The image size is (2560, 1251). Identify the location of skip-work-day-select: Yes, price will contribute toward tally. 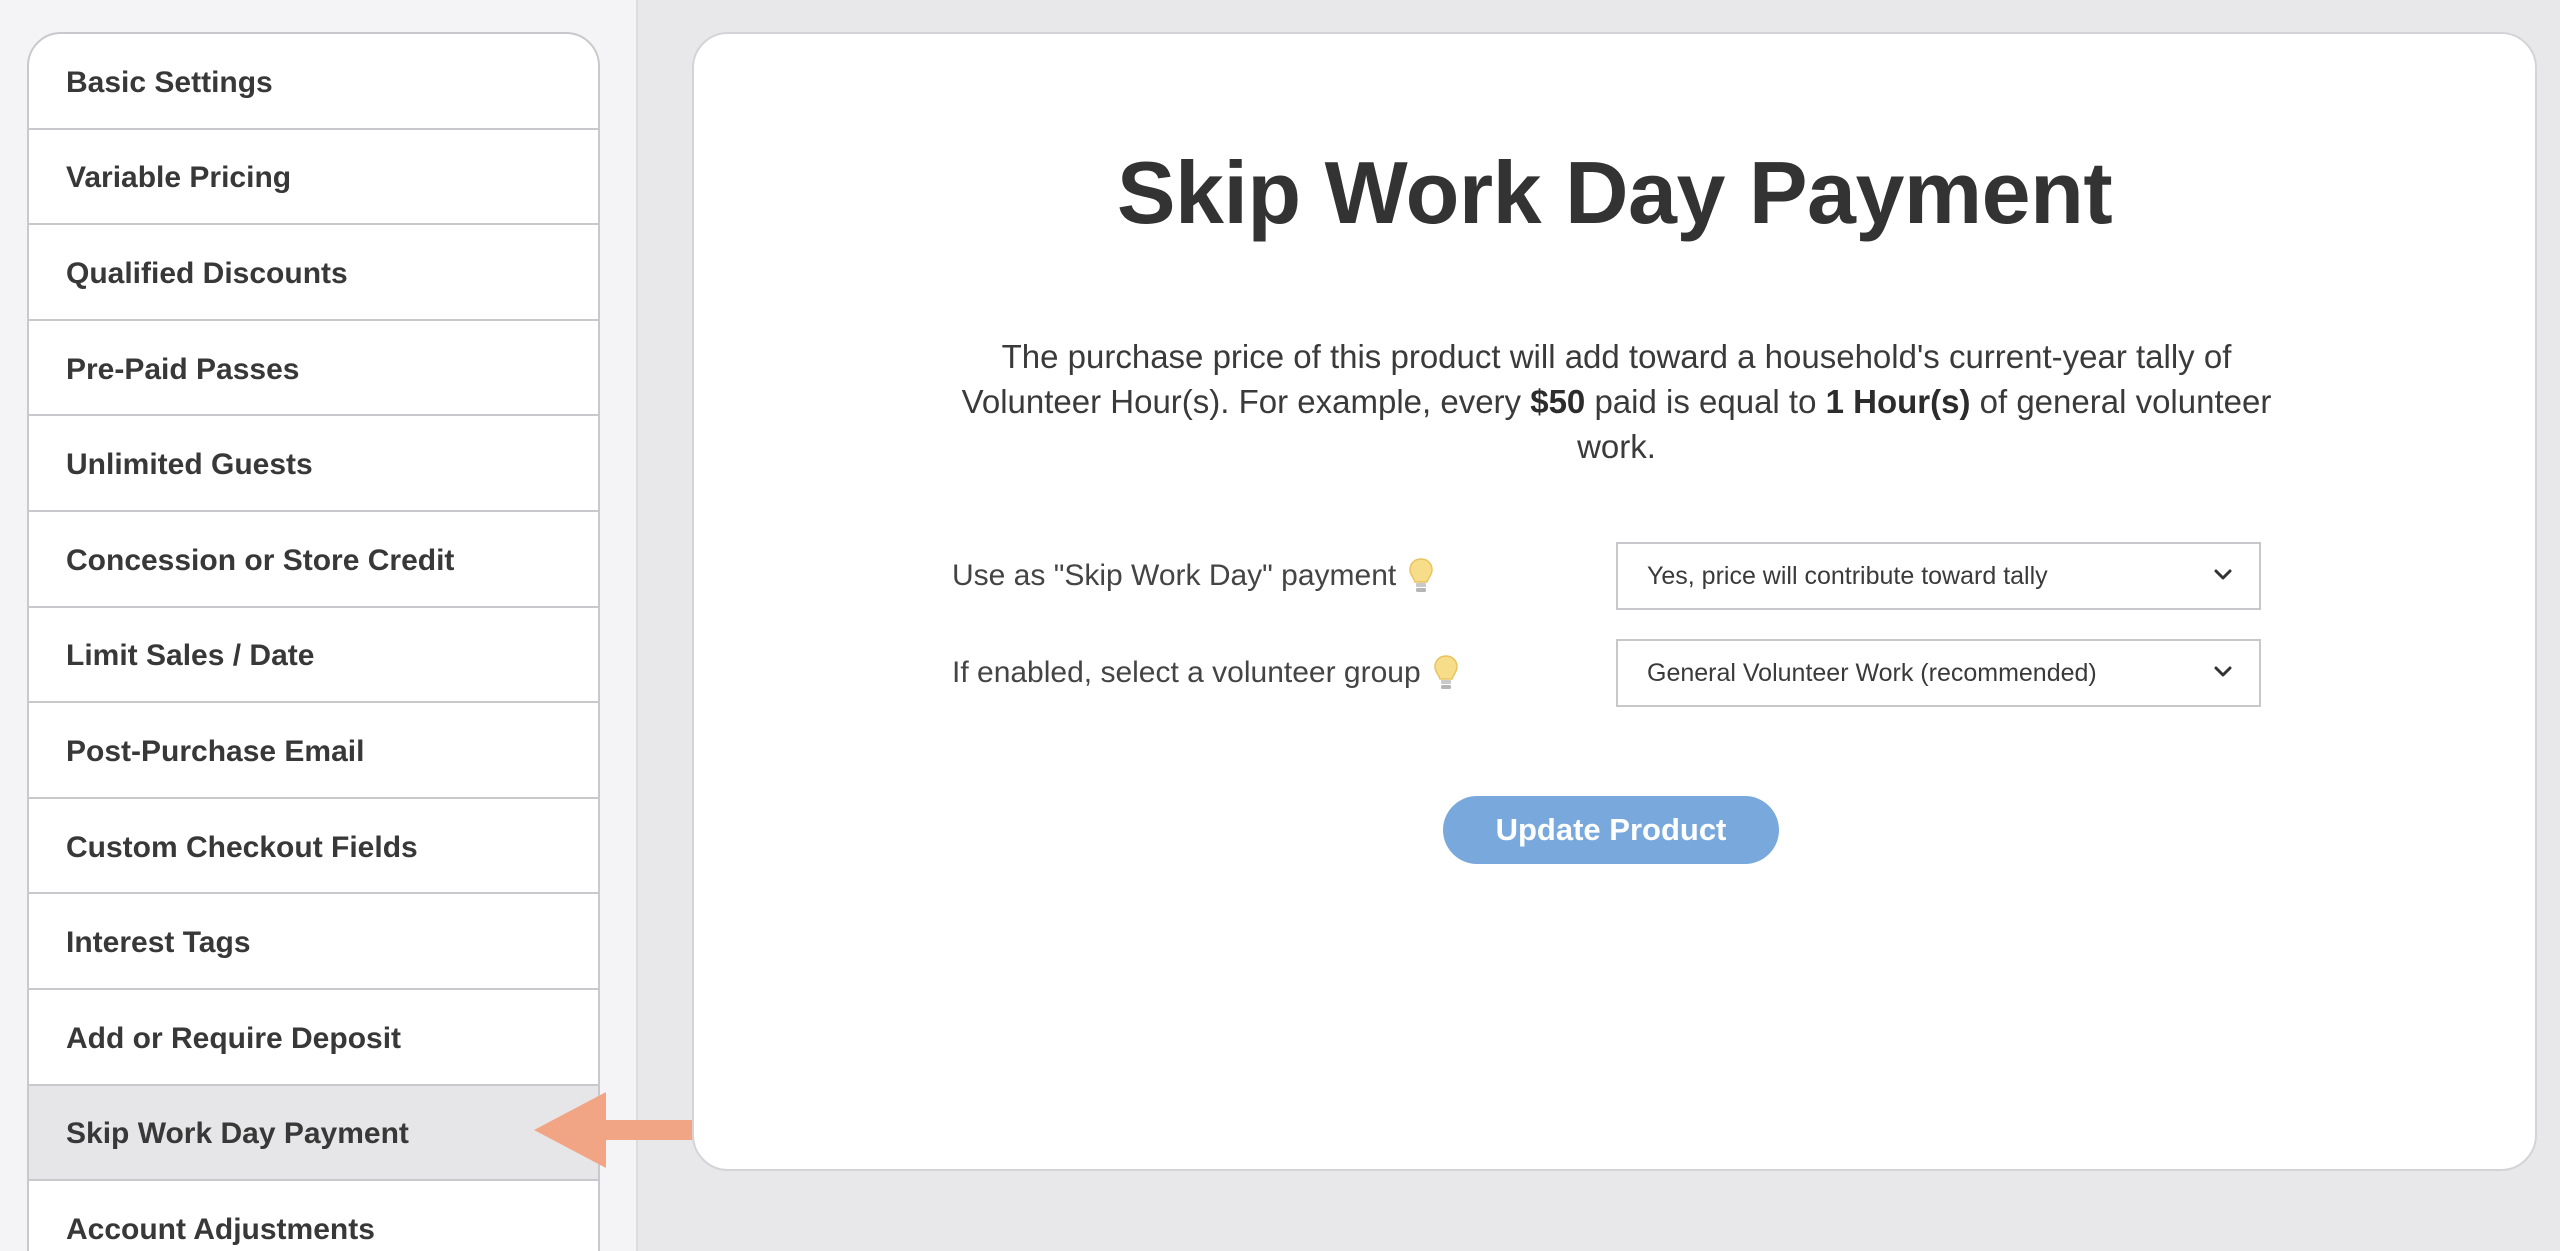
(1938, 576).